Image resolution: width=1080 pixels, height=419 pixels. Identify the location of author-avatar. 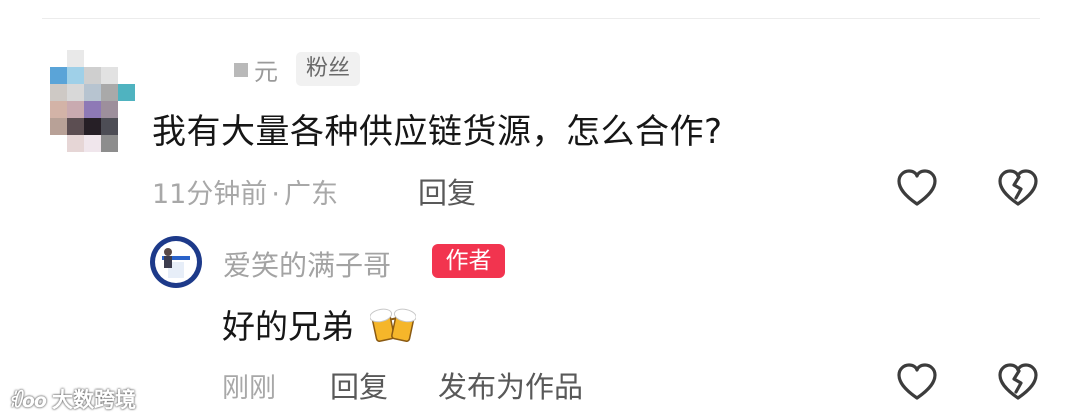
(176, 262).